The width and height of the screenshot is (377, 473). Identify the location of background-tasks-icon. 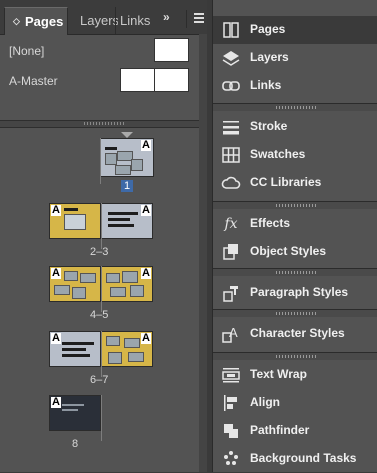
(231, 459).